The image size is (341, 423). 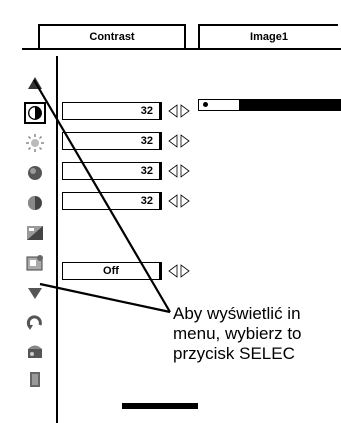 I want to click on menu-sidebar, so click(x=40, y=239).